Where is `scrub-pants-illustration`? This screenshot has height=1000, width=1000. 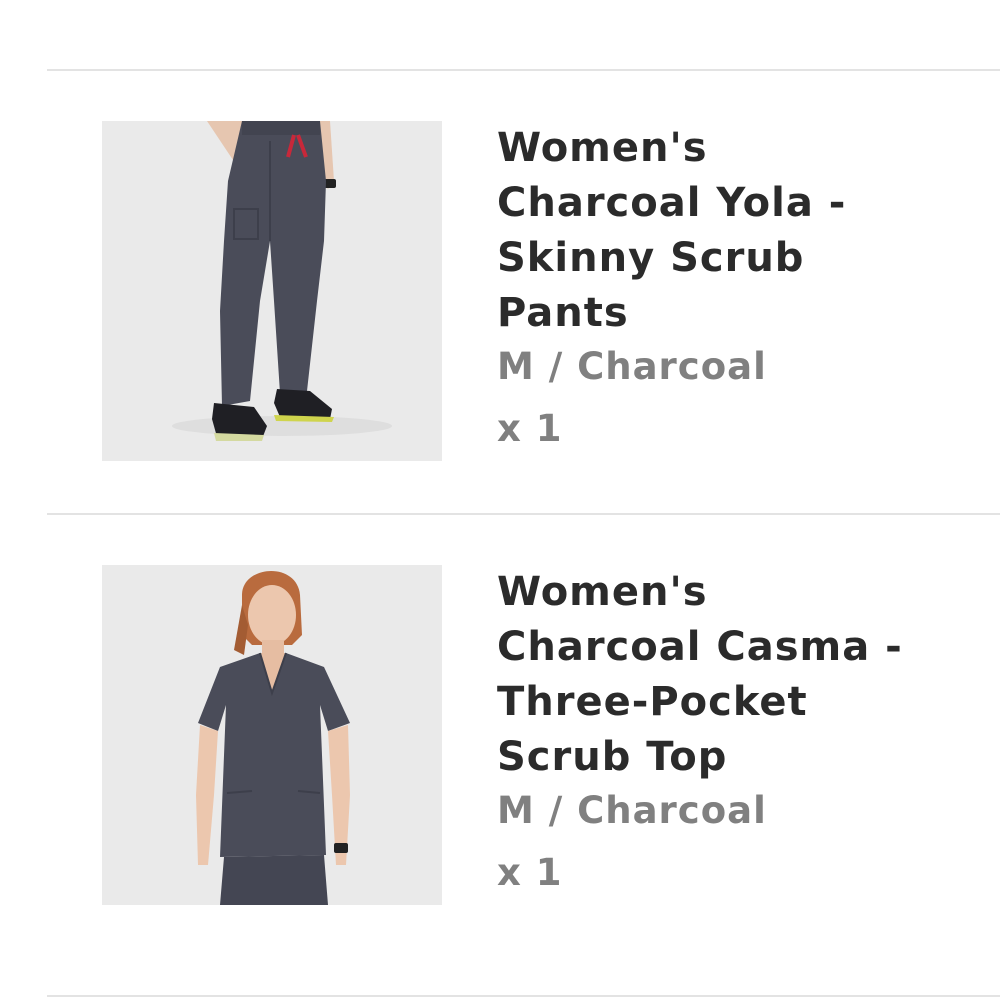 scrub-pants-illustration is located at coordinates (272, 291).